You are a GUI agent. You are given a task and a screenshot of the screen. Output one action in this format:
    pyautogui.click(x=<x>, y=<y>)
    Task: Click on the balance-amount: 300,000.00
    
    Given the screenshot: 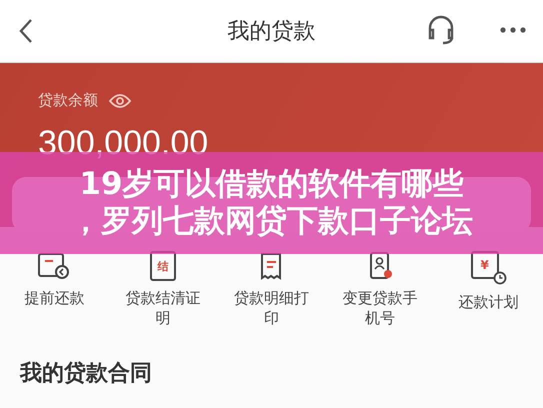 What is the action you would take?
    pyautogui.click(x=124, y=143)
    